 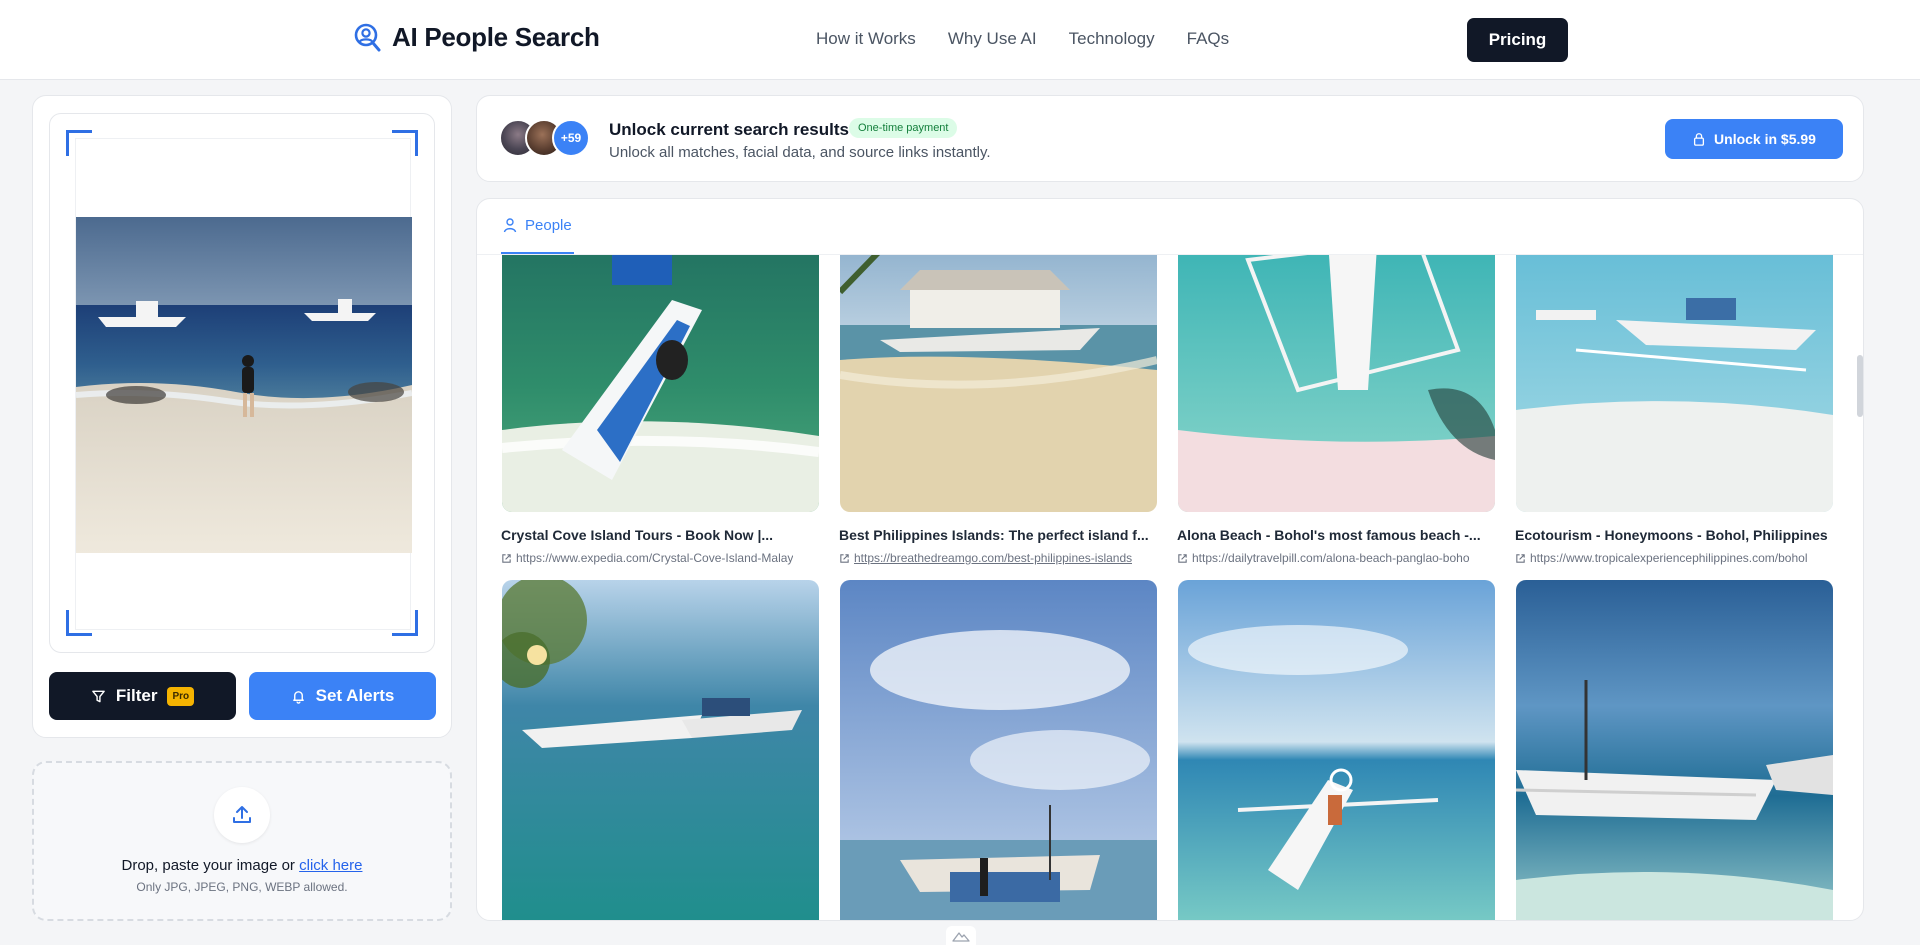 What do you see at coordinates (548, 225) in the screenshot?
I see `tab-people-label: People` at bounding box center [548, 225].